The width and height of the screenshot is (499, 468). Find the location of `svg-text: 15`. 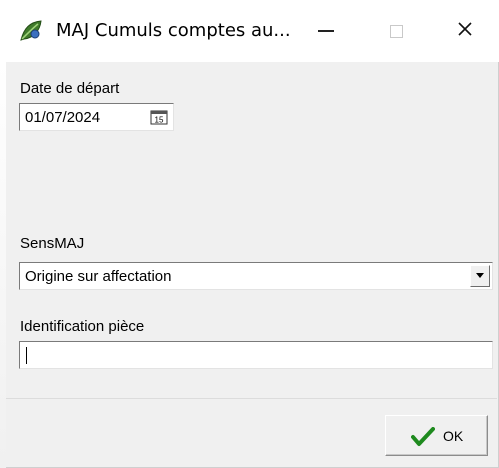

svg-text: 15 is located at coordinates (159, 120).